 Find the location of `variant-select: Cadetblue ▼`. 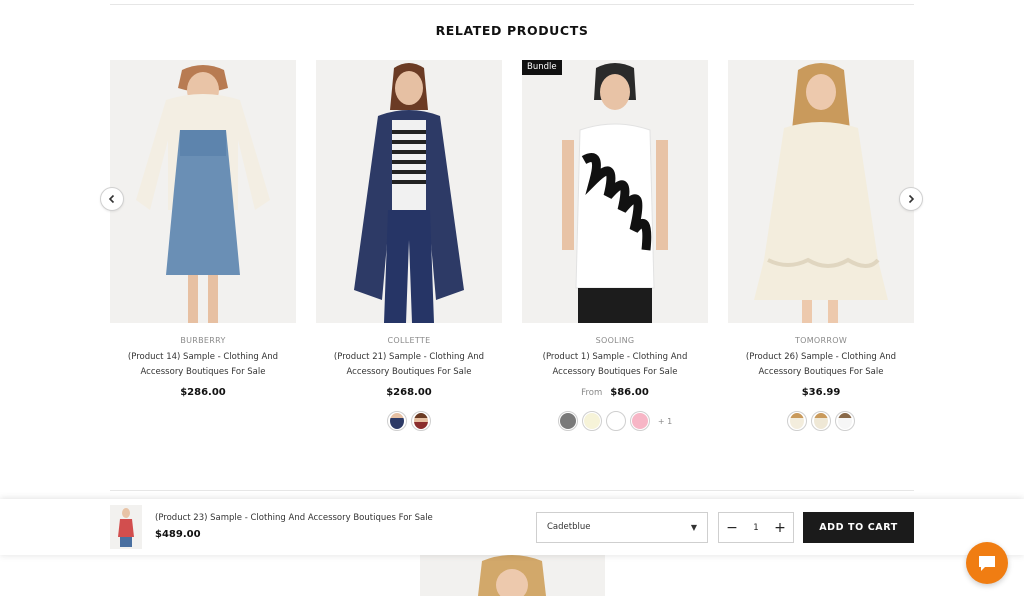

variant-select: Cadetblue ▼ is located at coordinates (622, 527).